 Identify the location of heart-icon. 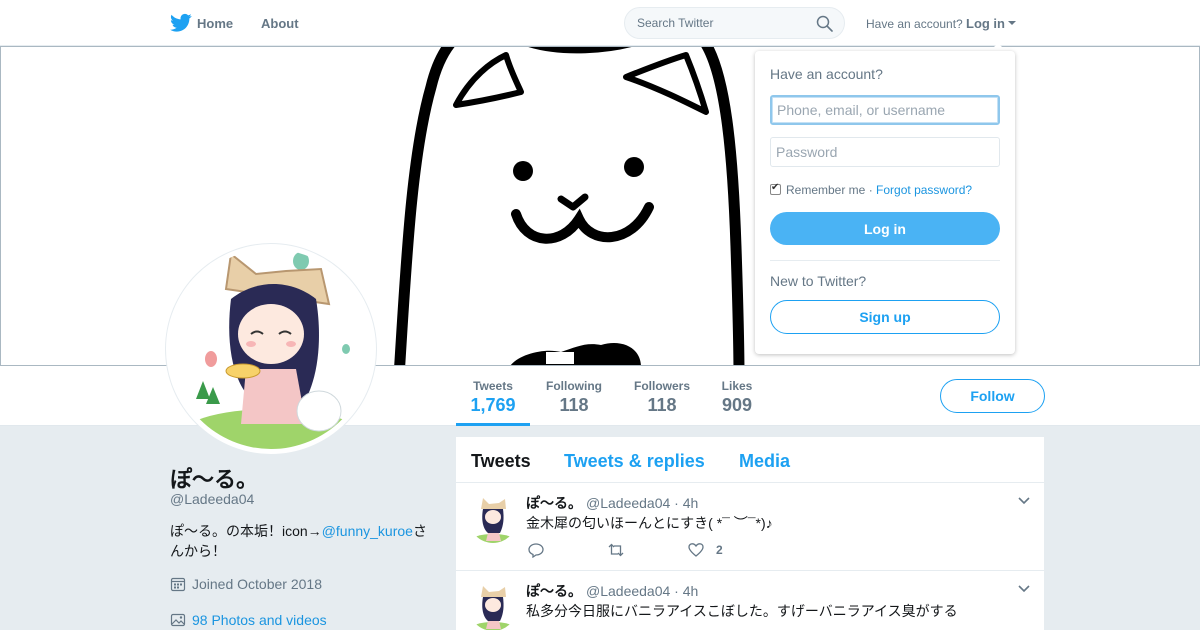
(696, 550).